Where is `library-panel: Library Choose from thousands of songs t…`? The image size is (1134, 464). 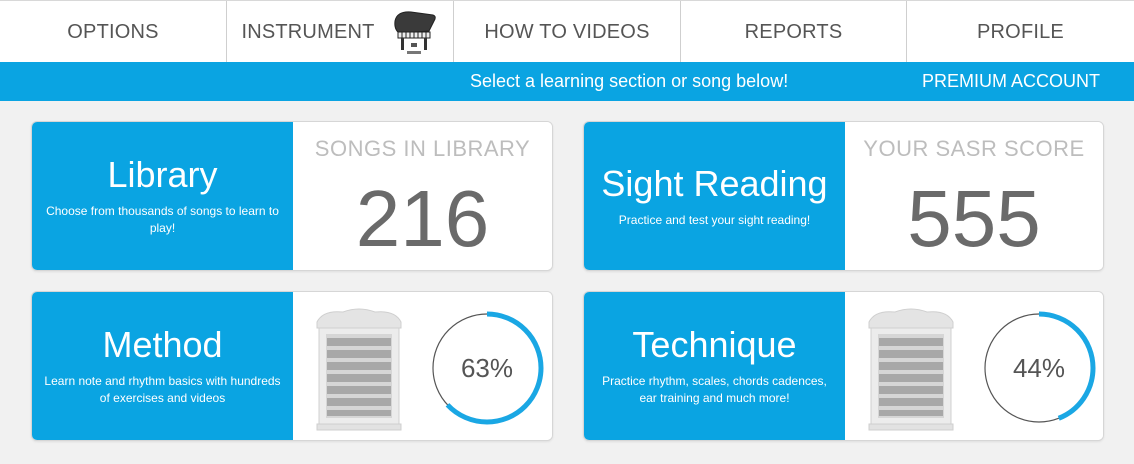 library-panel: Library Choose from thousands of songs t… is located at coordinates (162, 196).